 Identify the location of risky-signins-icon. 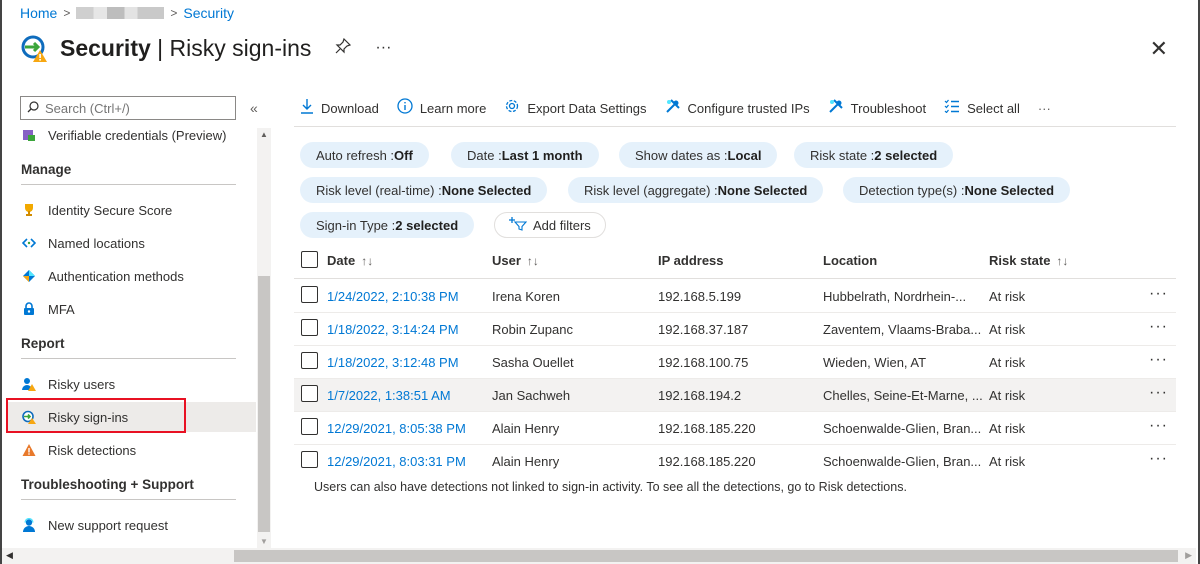
(35, 48).